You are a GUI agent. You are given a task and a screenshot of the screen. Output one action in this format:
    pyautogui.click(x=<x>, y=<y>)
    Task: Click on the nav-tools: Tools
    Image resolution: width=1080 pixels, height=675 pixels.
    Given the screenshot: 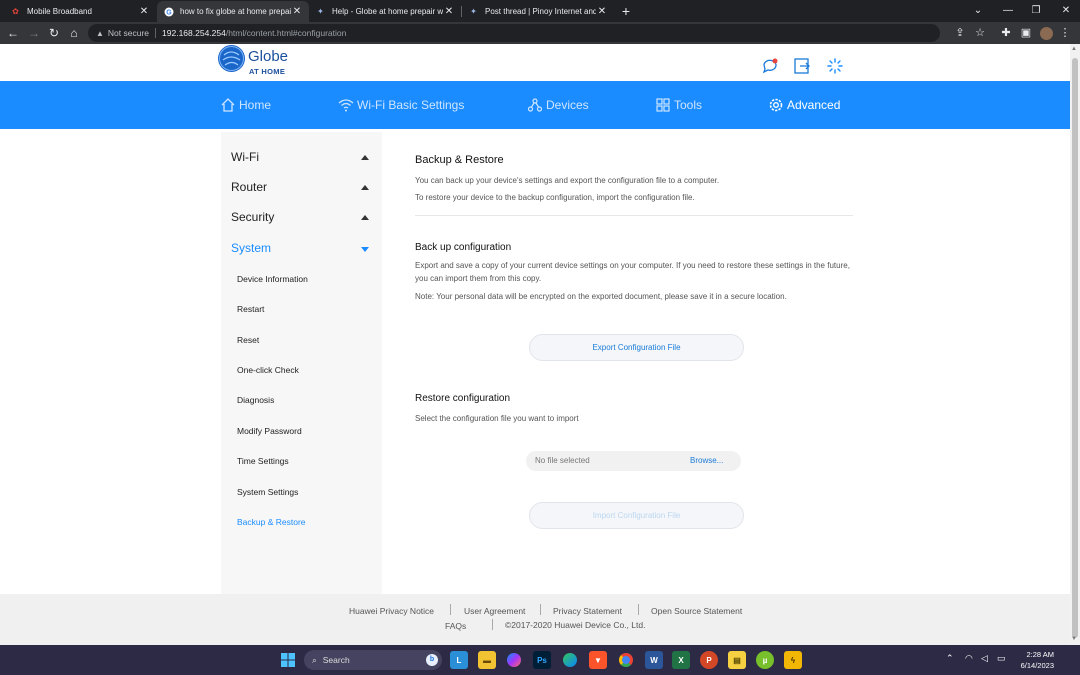 What is the action you would take?
    pyautogui.click(x=678, y=105)
    